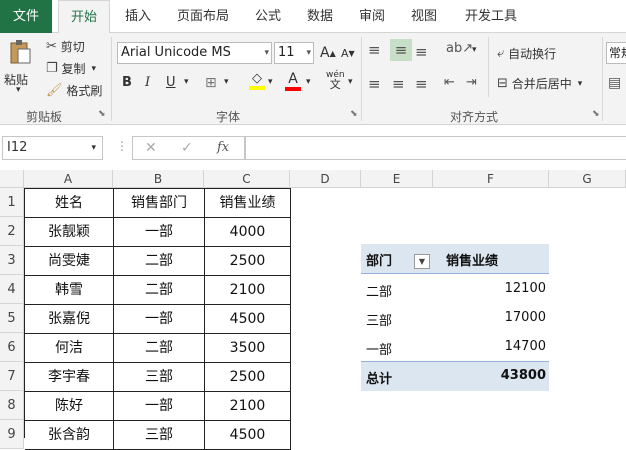 This screenshot has width=626, height=450. What do you see at coordinates (102, 114) in the screenshot?
I see `clipboard-launcher-icon: ⬊` at bounding box center [102, 114].